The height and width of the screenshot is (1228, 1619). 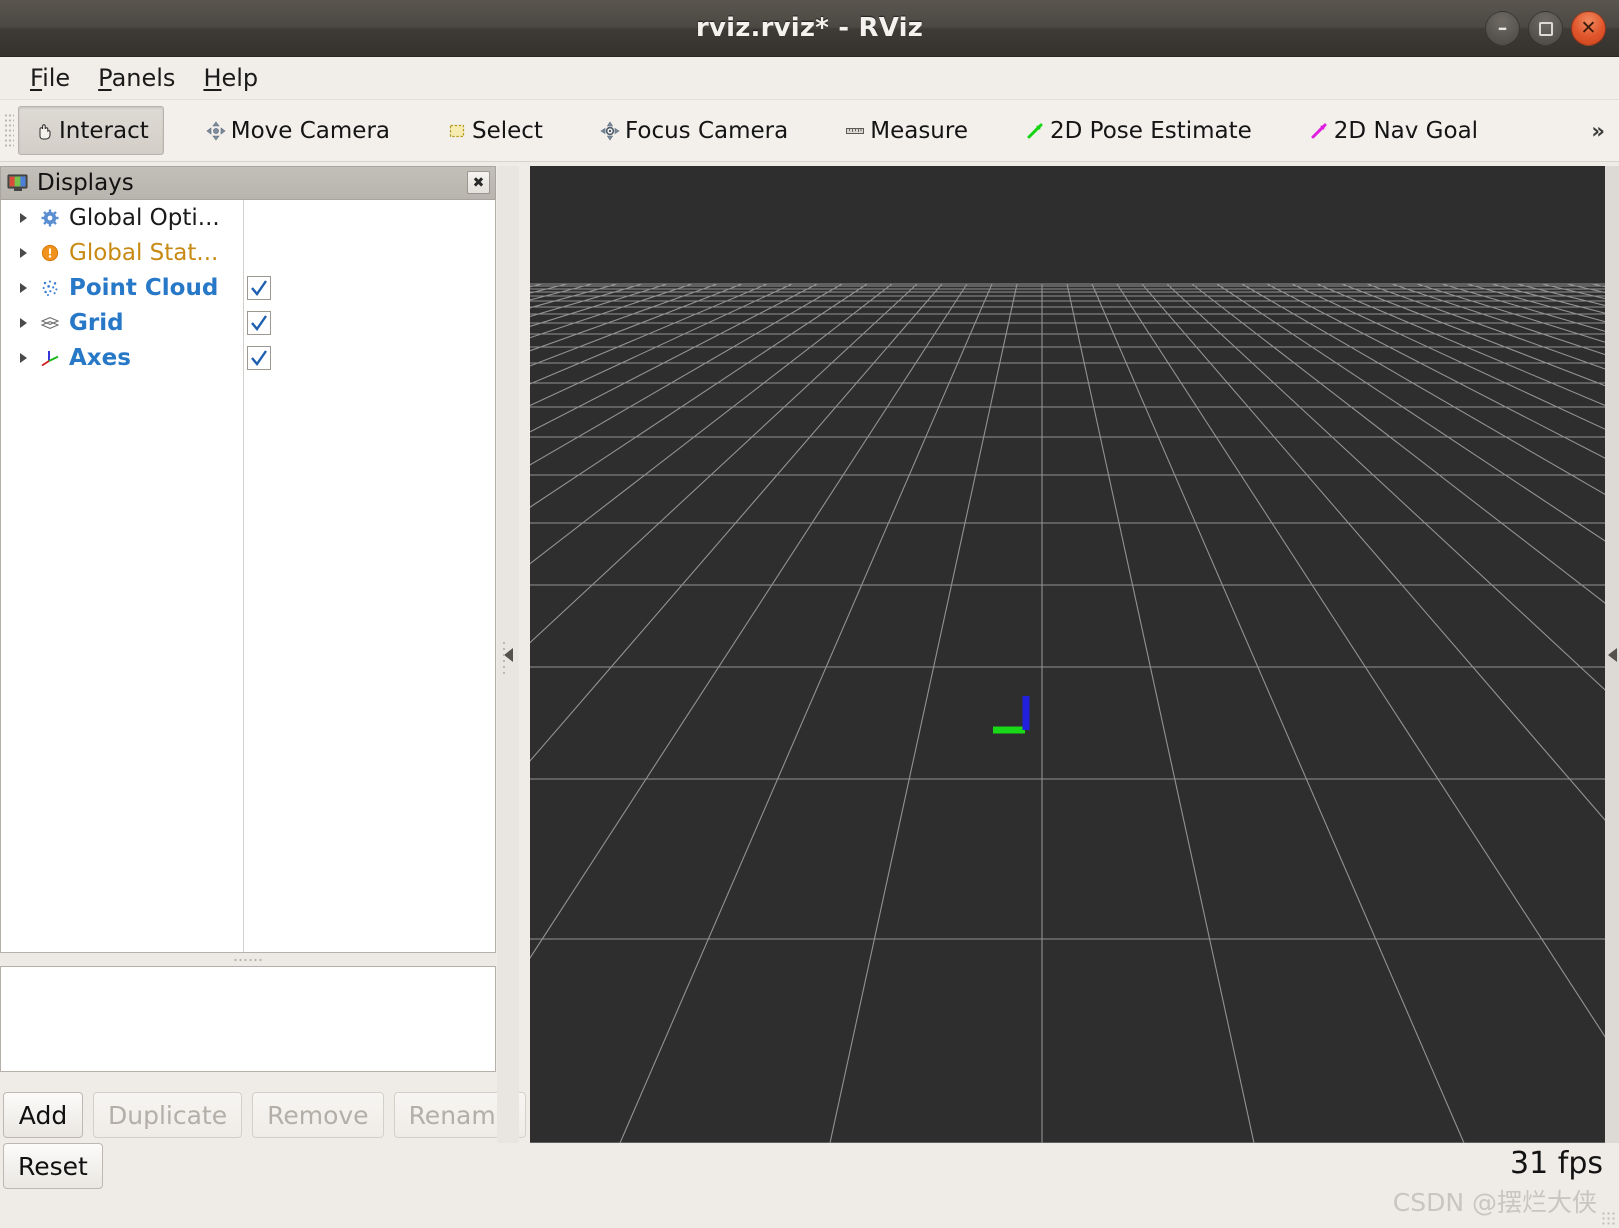 What do you see at coordinates (508, 654) in the screenshot?
I see `left-splitter` at bounding box center [508, 654].